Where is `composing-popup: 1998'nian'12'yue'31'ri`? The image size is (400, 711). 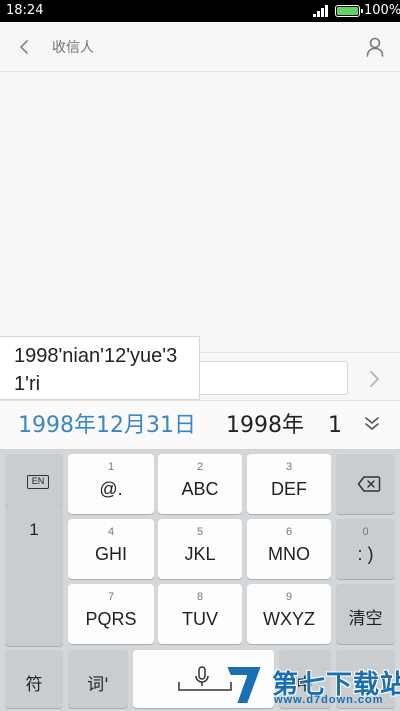
composing-popup: 1998'nian'12'yue'31'ri is located at coordinates (100, 368).